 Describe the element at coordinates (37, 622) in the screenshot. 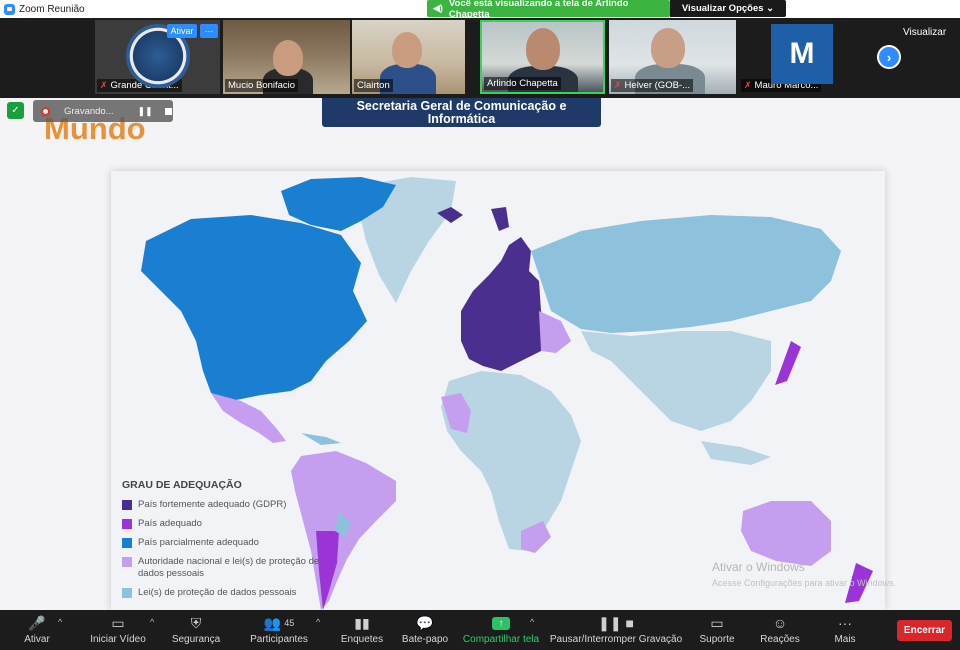

I see `mic-muted-icon: 🎤` at that location.